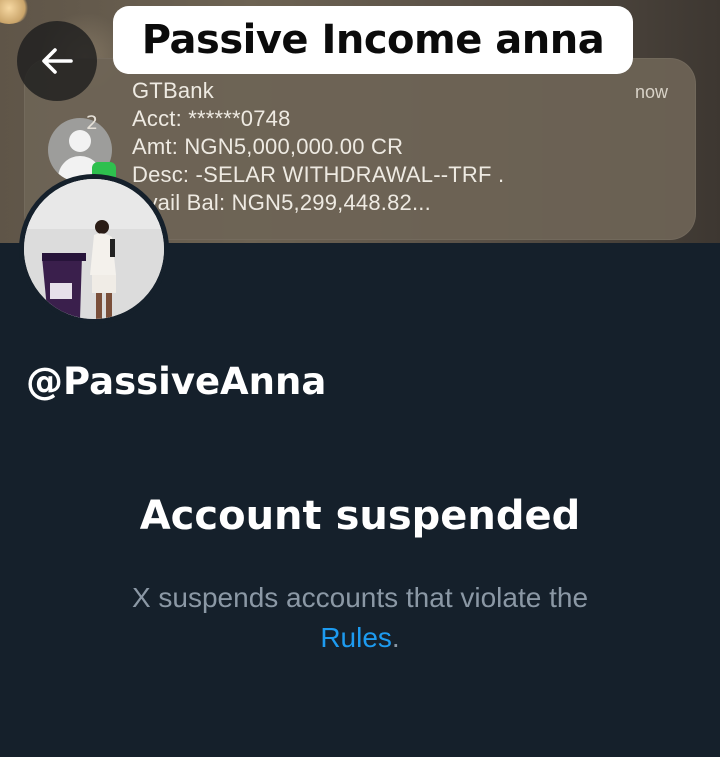  I want to click on page-title: Passive Income anna, so click(373, 40).